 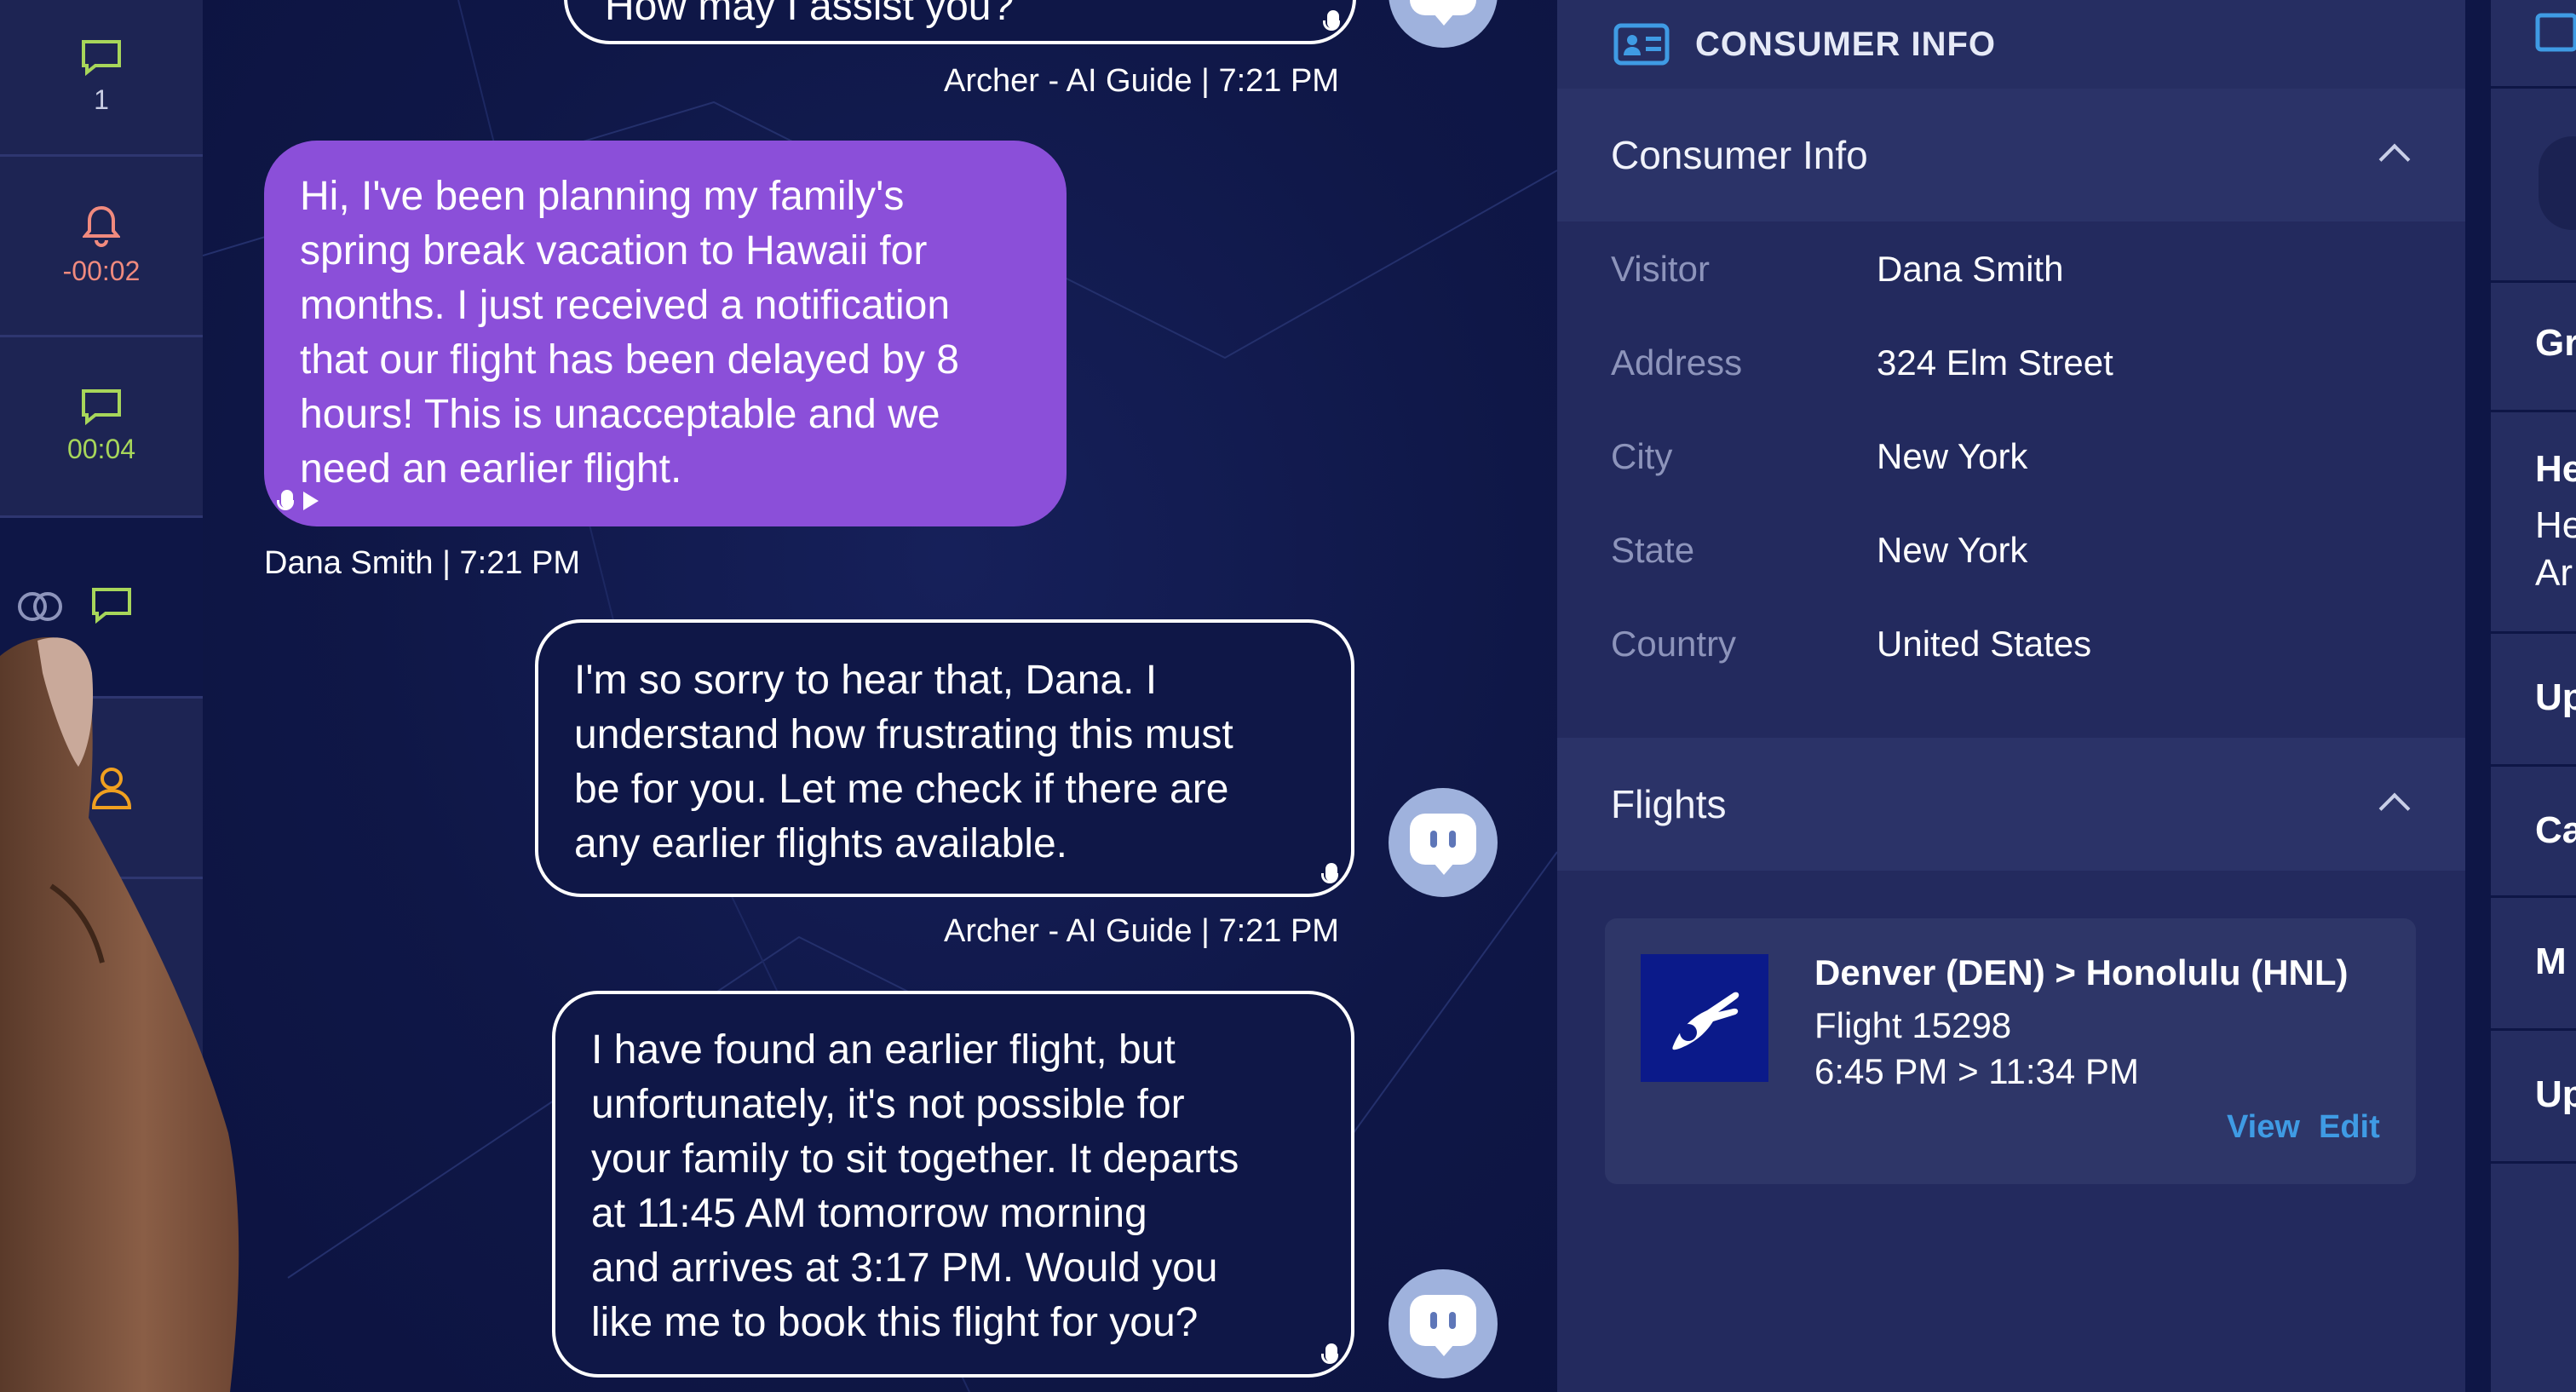 What do you see at coordinates (1704, 1018) in the screenshot?
I see `airline-logo` at bounding box center [1704, 1018].